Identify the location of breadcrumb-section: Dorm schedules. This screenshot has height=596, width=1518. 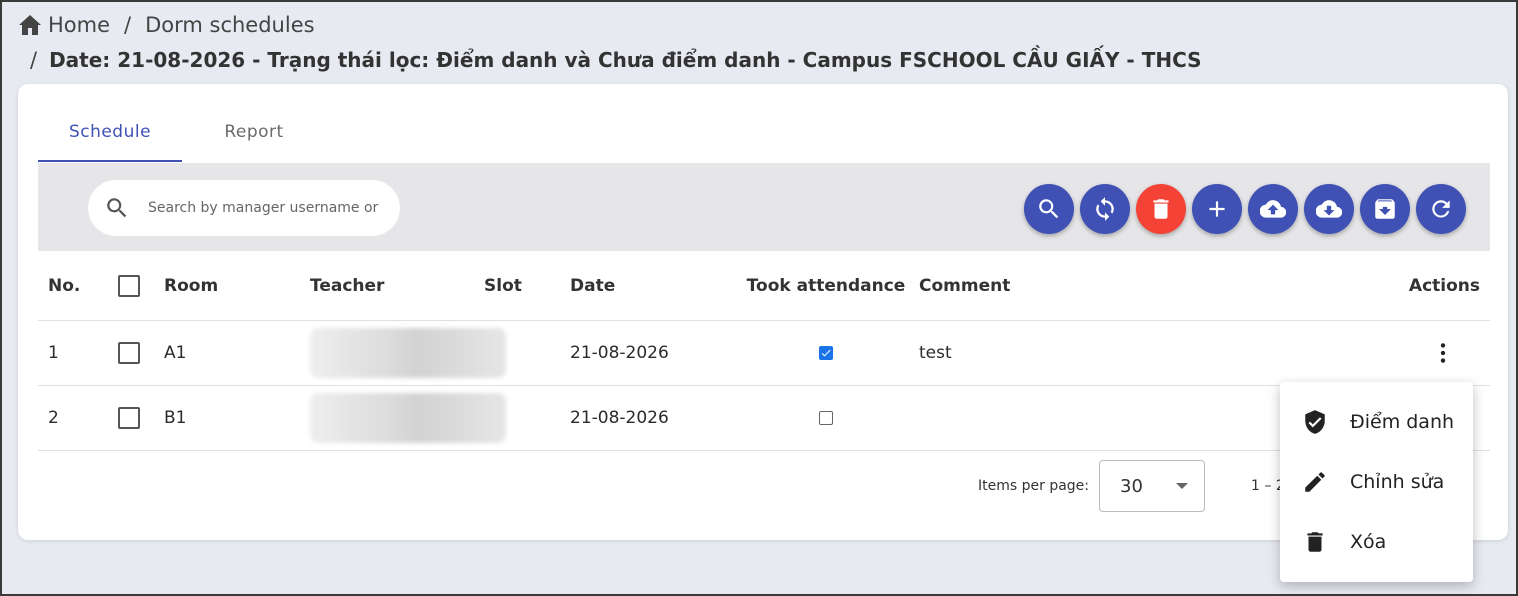
(229, 25).